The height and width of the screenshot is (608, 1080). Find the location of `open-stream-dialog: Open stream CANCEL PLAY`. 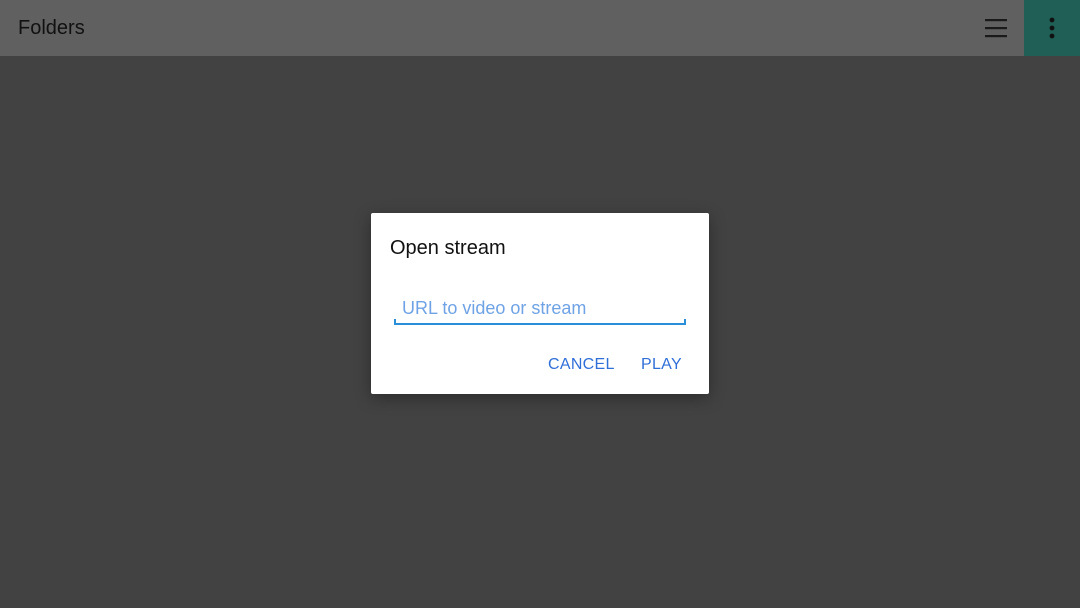

open-stream-dialog: Open stream CANCEL PLAY is located at coordinates (540, 303).